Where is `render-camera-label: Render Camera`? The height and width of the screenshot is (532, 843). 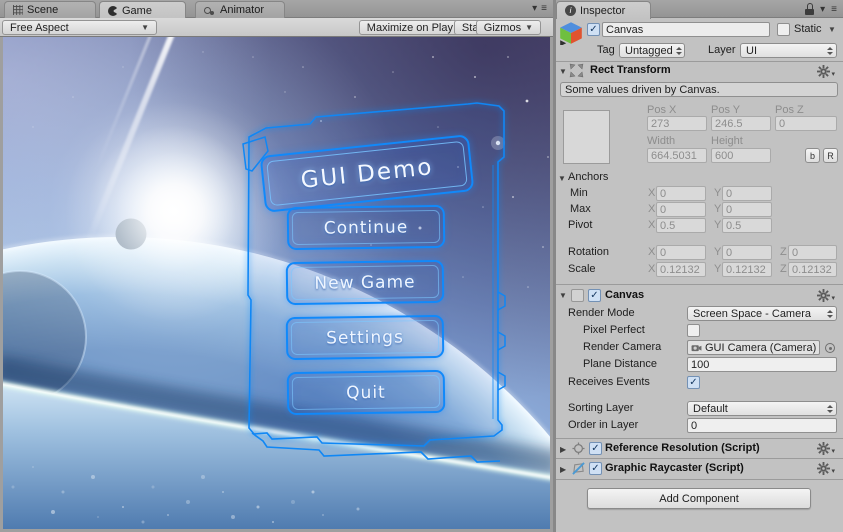 render-camera-label: Render Camera is located at coordinates (622, 347).